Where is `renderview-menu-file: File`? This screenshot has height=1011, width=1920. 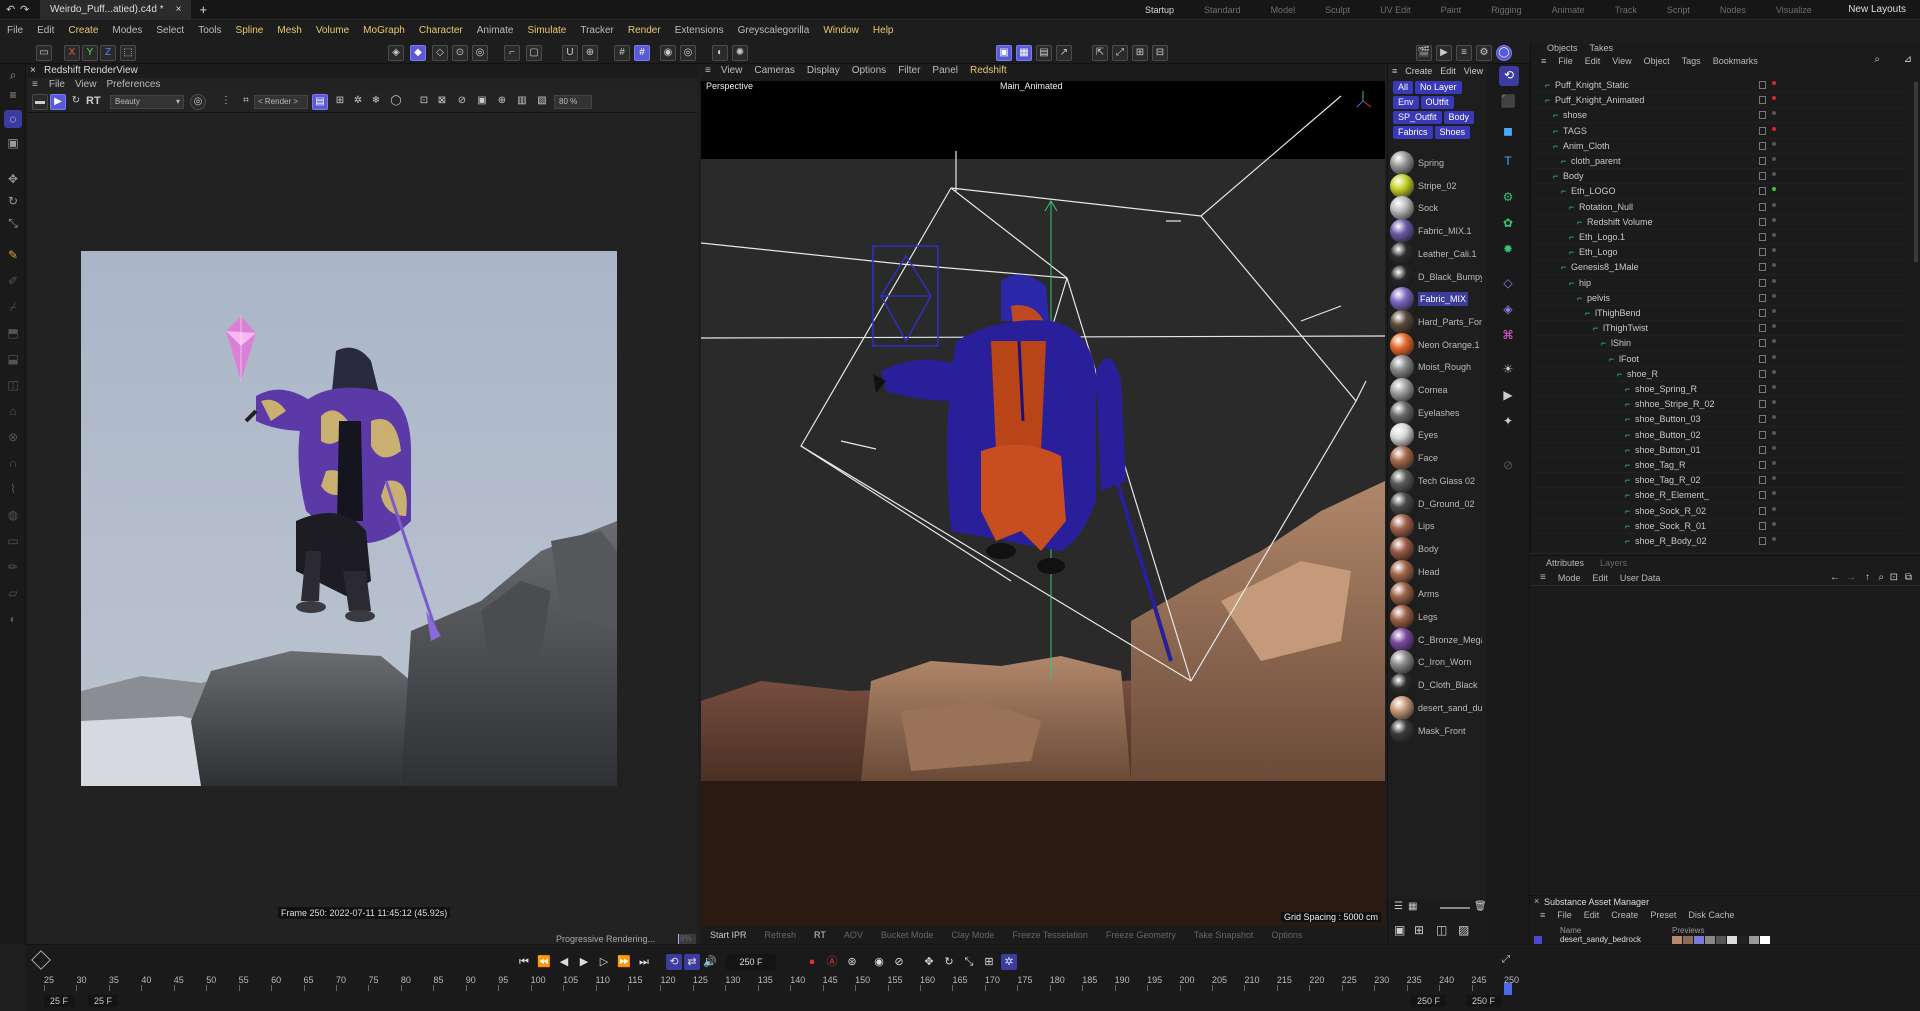 renderview-menu-file: File is located at coordinates (57, 84).